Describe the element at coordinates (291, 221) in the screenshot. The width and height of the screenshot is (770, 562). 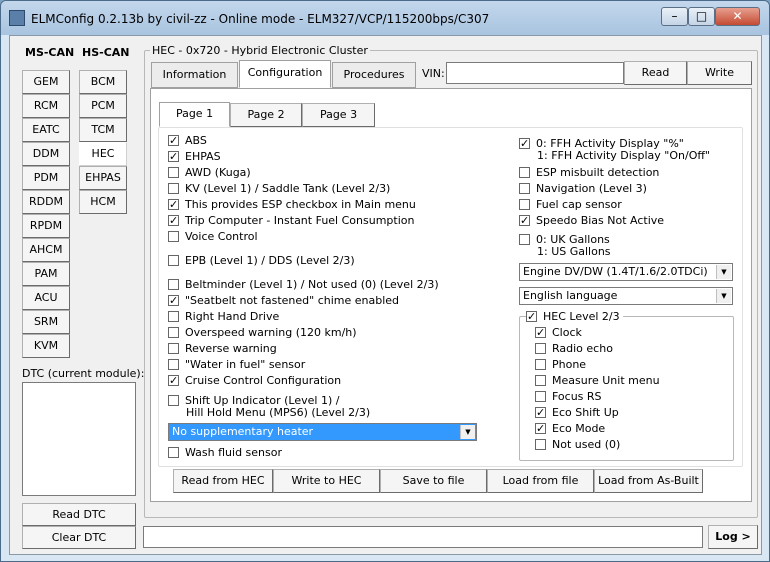
I see `option-trip-computer-instant-fuel-consumption: Trip Computer - Instant Fuel Consumption` at that location.